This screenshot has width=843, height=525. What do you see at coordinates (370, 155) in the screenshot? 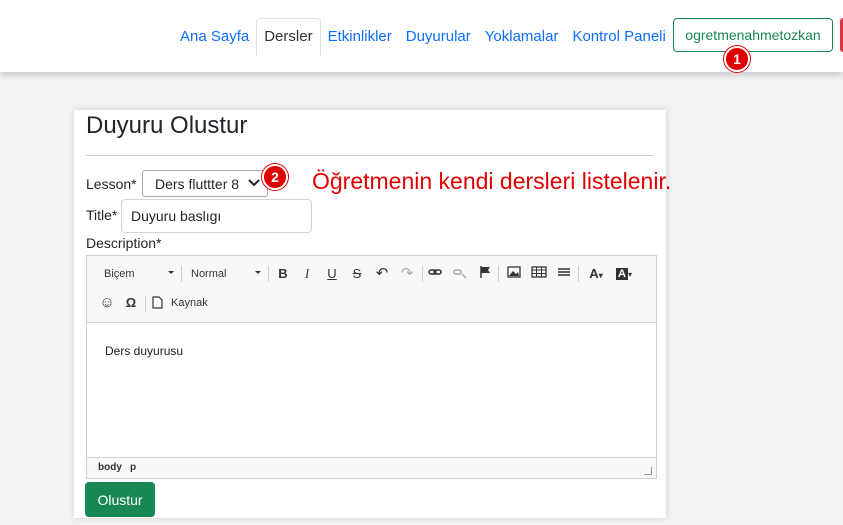
I see `title-divider` at bounding box center [370, 155].